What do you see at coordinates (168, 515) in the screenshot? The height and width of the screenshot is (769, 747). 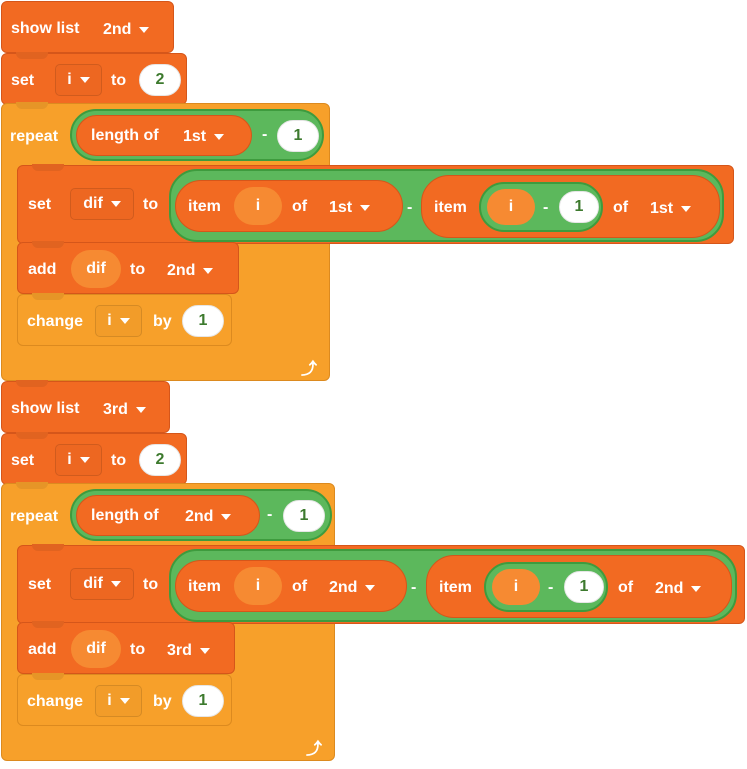 I see `length-of-reporter: length of 2nd` at bounding box center [168, 515].